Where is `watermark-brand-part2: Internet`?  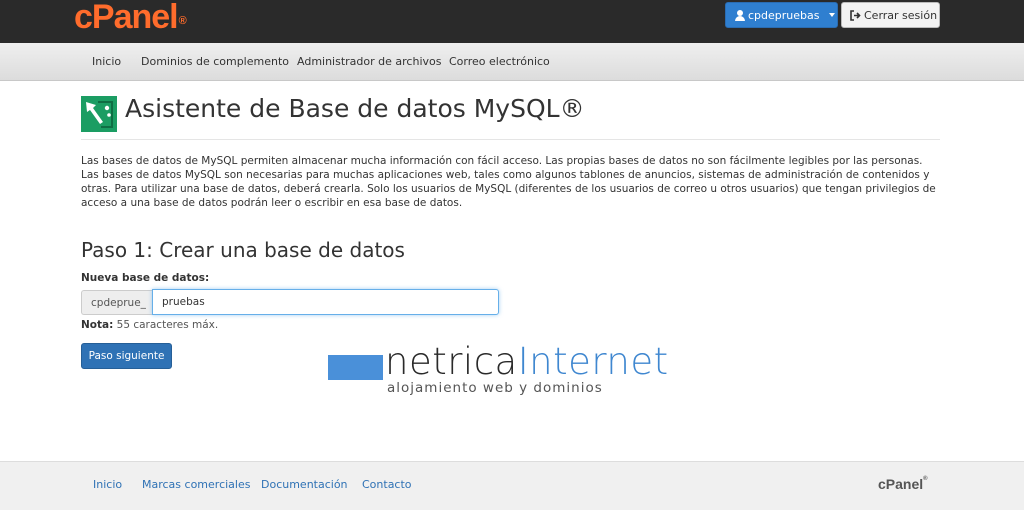 watermark-brand-part2: Internet is located at coordinates (593, 361).